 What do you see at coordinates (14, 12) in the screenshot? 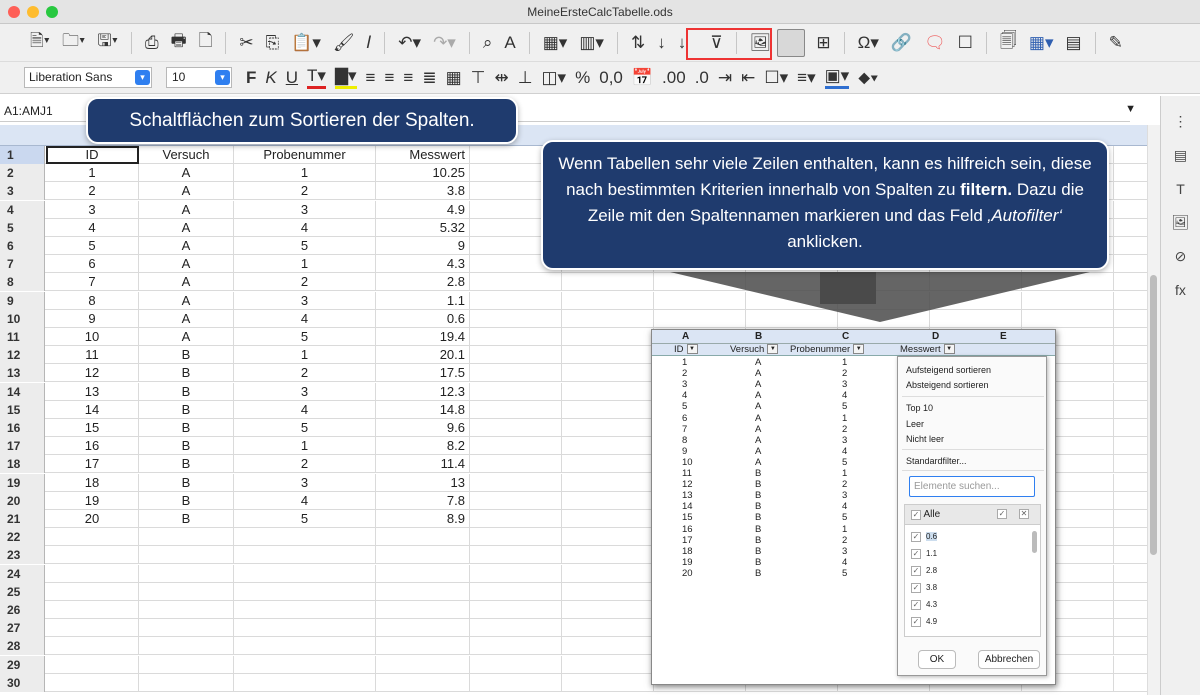
I see `close-button` at bounding box center [14, 12].